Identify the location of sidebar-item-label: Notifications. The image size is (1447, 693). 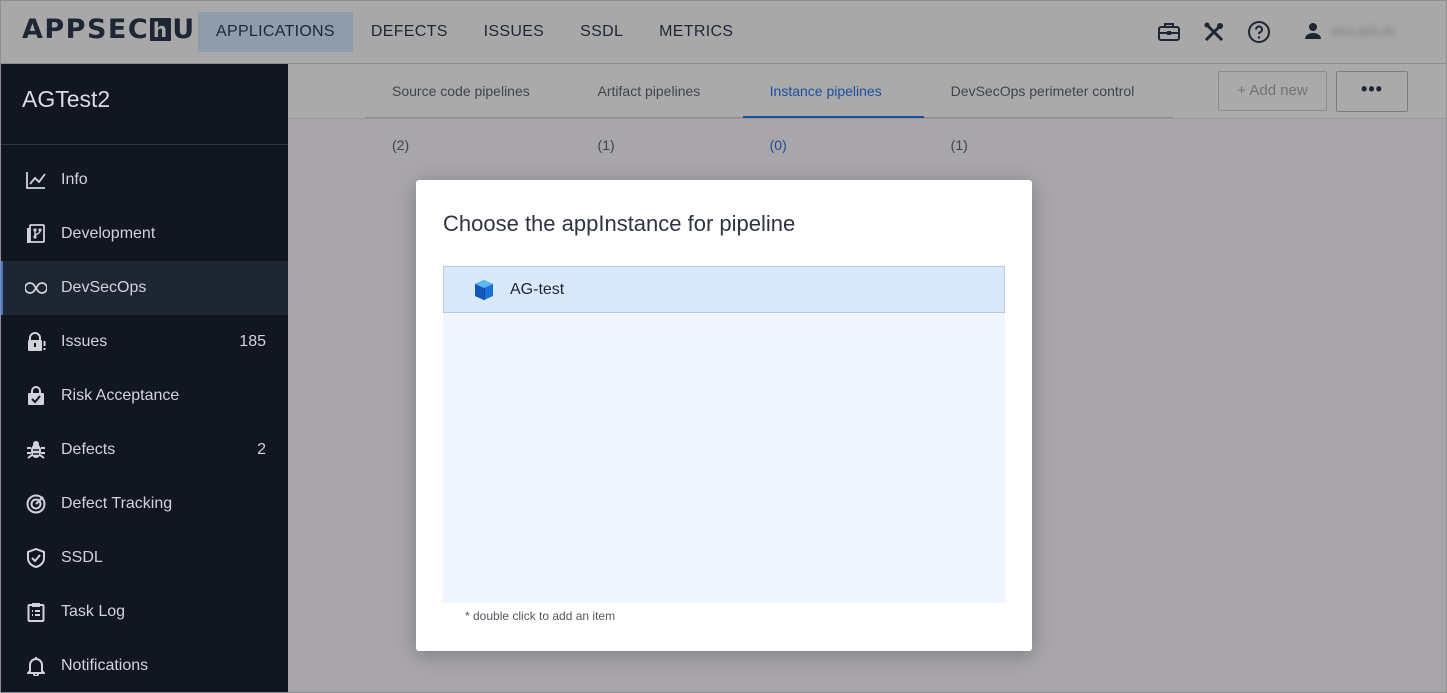
(105, 665).